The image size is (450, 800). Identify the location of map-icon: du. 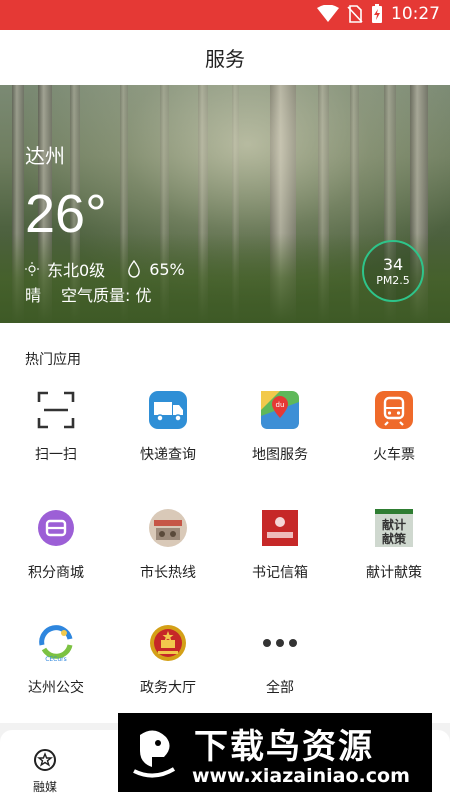
(280, 410).